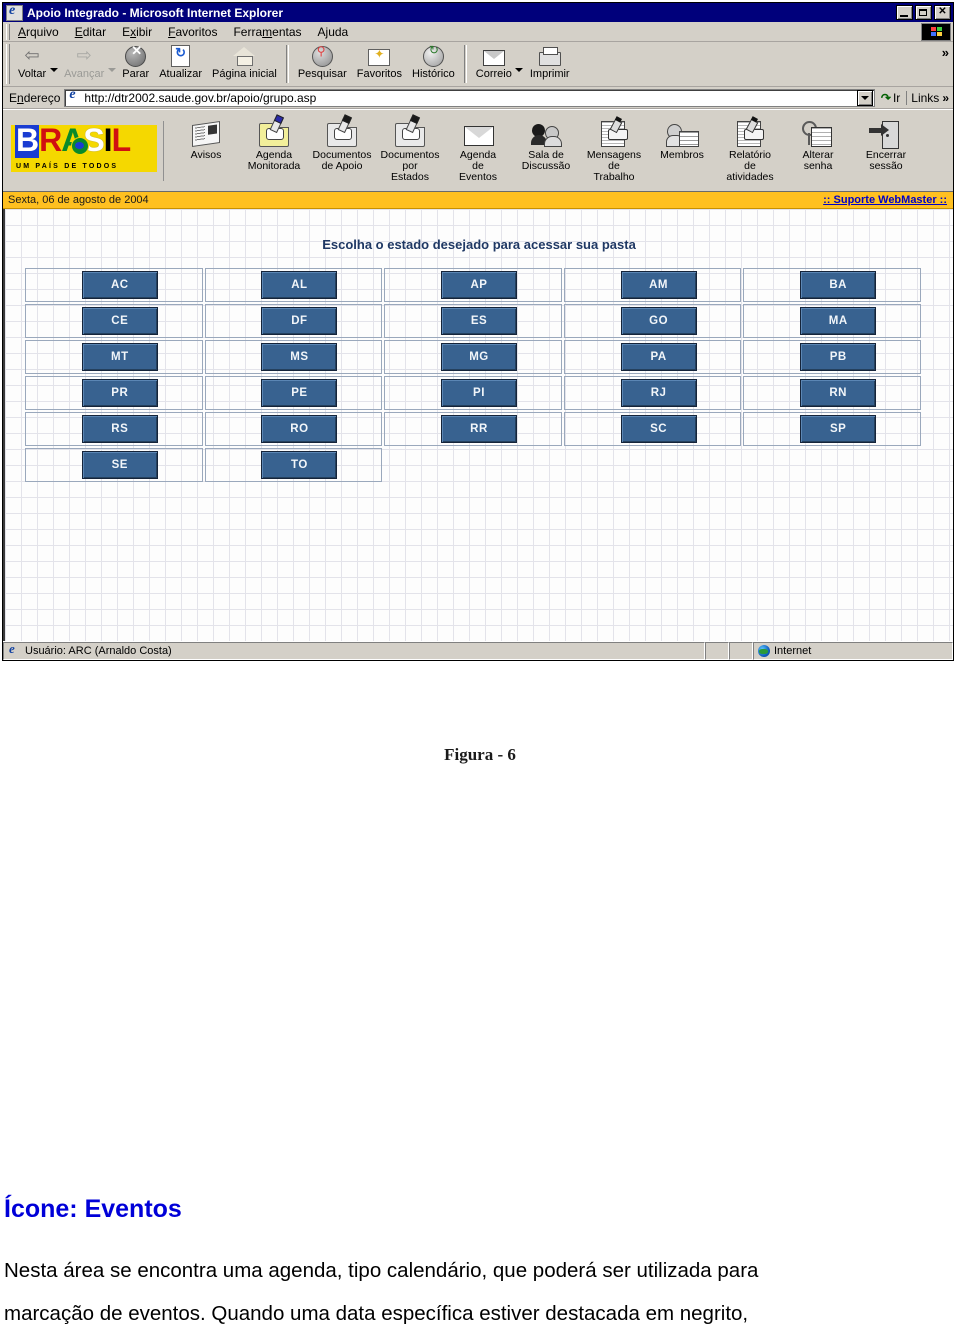 Image resolution: width=960 pixels, height=1336 pixels. Describe the element at coordinates (274, 143) in the screenshot. I see `app-icon-agenda-monitorada: Agenda Monitorada` at that location.